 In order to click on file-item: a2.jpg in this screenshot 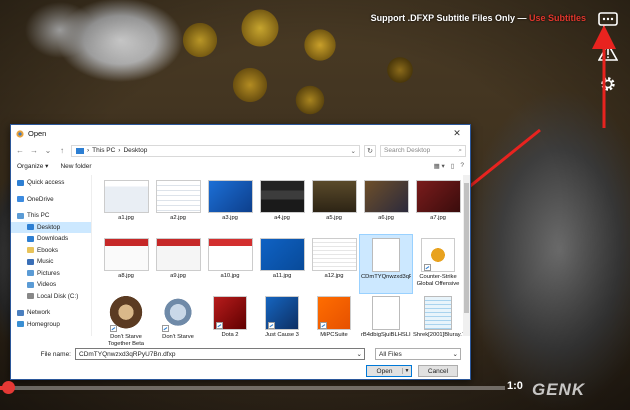, I will do `click(178, 206)`.